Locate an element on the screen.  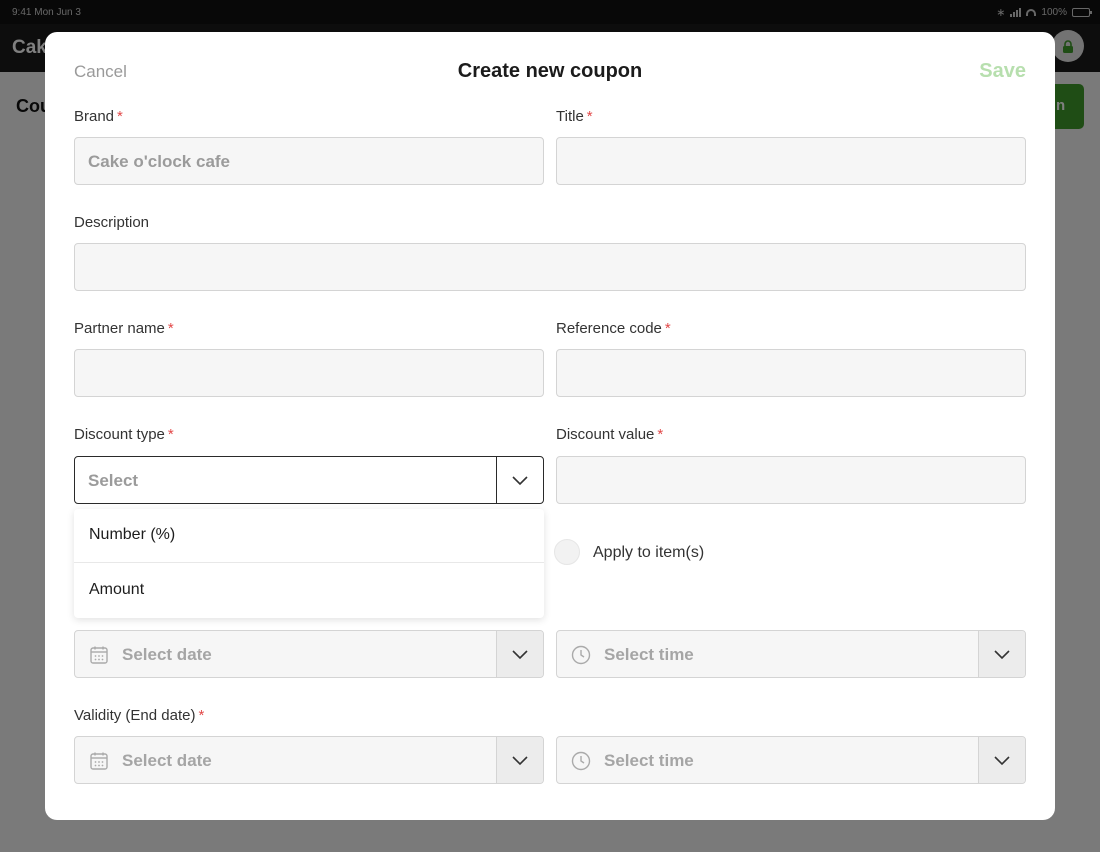
reference-code-label-text: Reference code is located at coordinates (609, 328).